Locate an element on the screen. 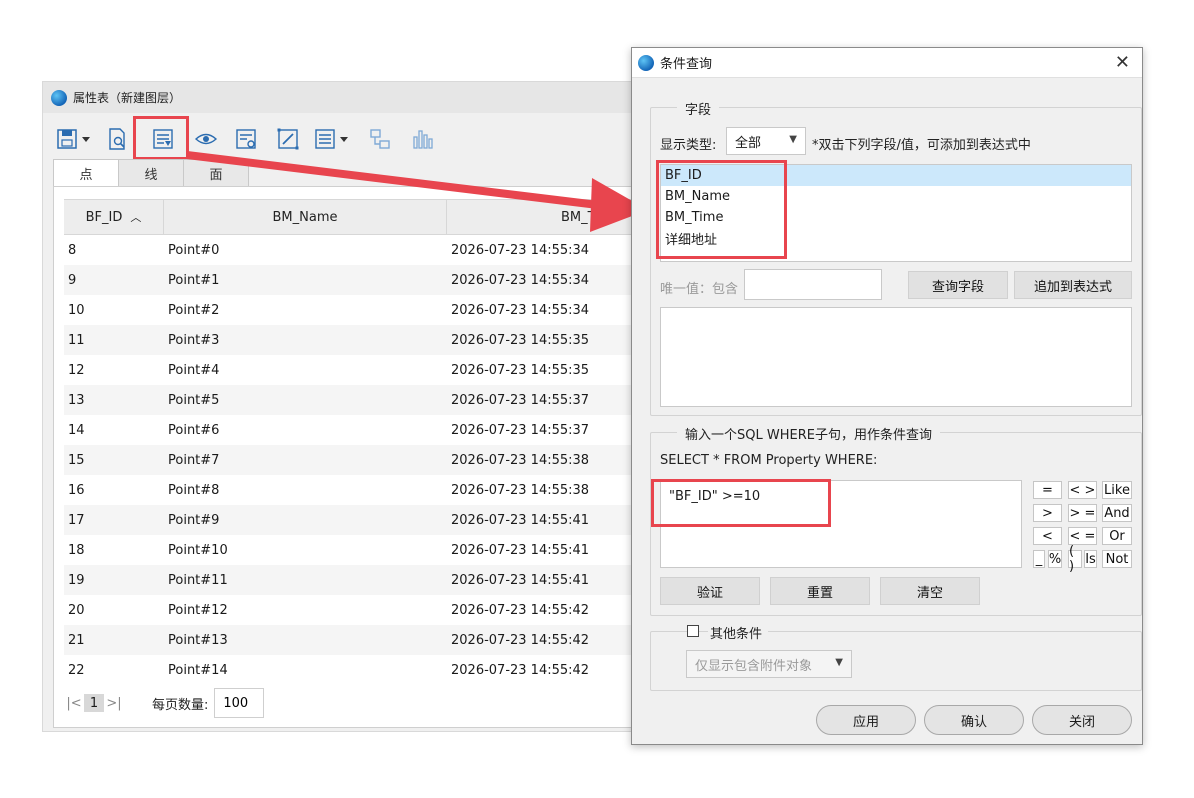 This screenshot has height=798, width=1194. table-row: 17 Point#9 2026-07-23 14:55:41 is located at coordinates (349, 520).